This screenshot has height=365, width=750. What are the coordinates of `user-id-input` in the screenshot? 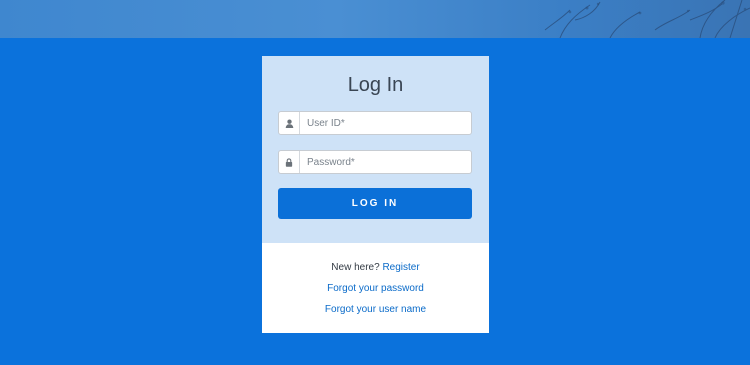 It's located at (385, 123).